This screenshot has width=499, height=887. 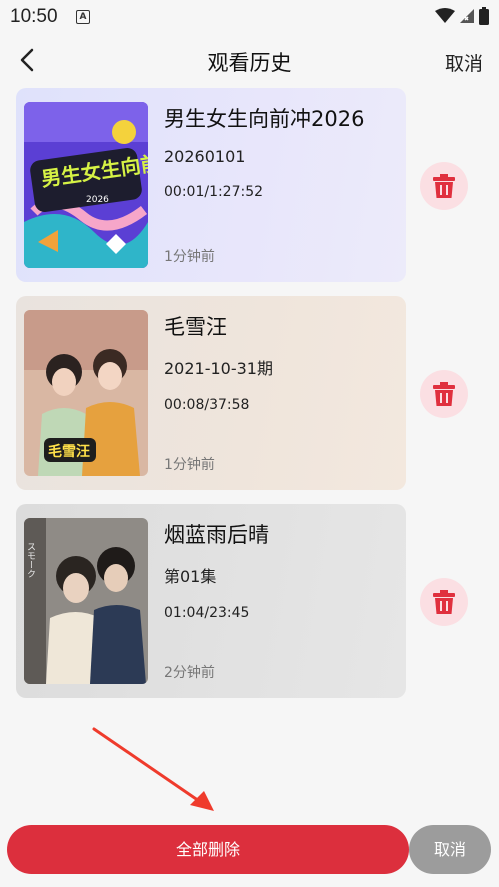 What do you see at coordinates (30, 560) in the screenshot?
I see `poster-side-text: スモーク` at bounding box center [30, 560].